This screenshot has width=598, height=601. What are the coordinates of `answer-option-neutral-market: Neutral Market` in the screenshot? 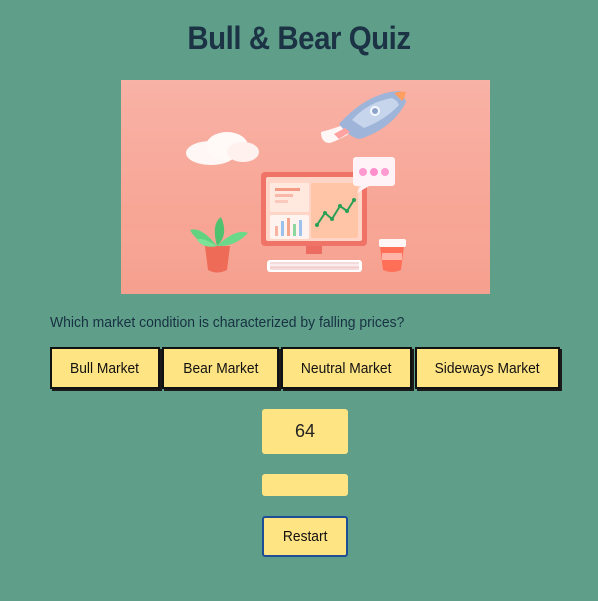 It's located at (346, 368).